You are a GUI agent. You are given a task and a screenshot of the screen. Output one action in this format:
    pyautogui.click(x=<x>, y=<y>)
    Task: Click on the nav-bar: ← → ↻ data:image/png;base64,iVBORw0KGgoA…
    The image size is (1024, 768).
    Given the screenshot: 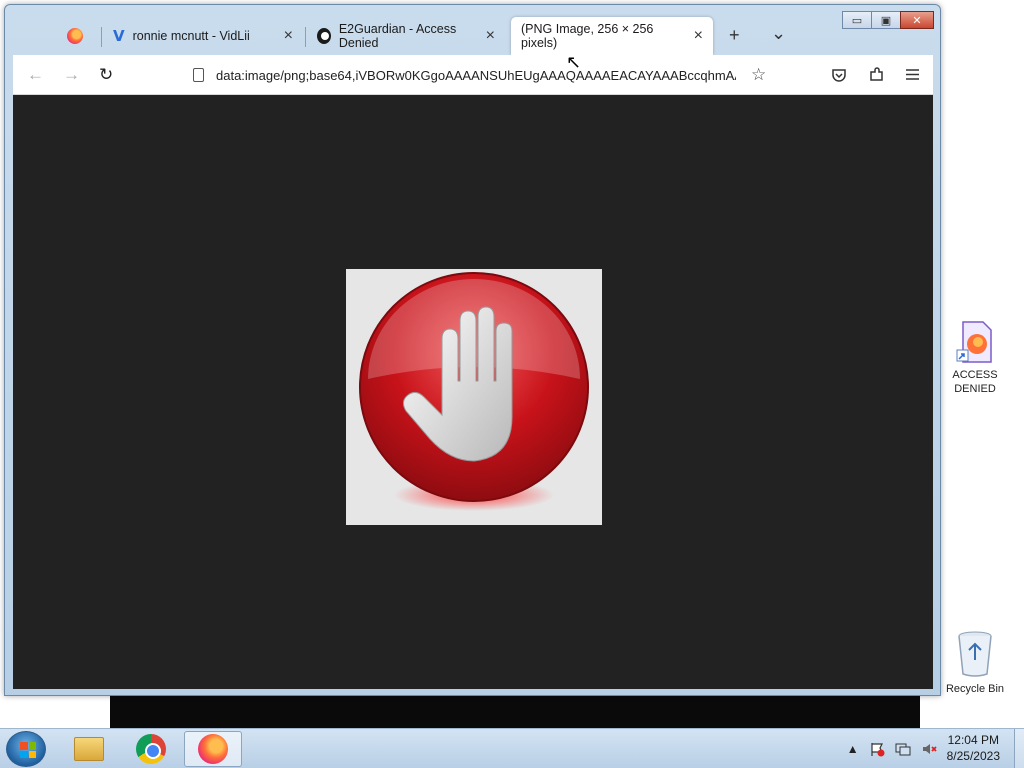 What is the action you would take?
    pyautogui.click(x=473, y=75)
    